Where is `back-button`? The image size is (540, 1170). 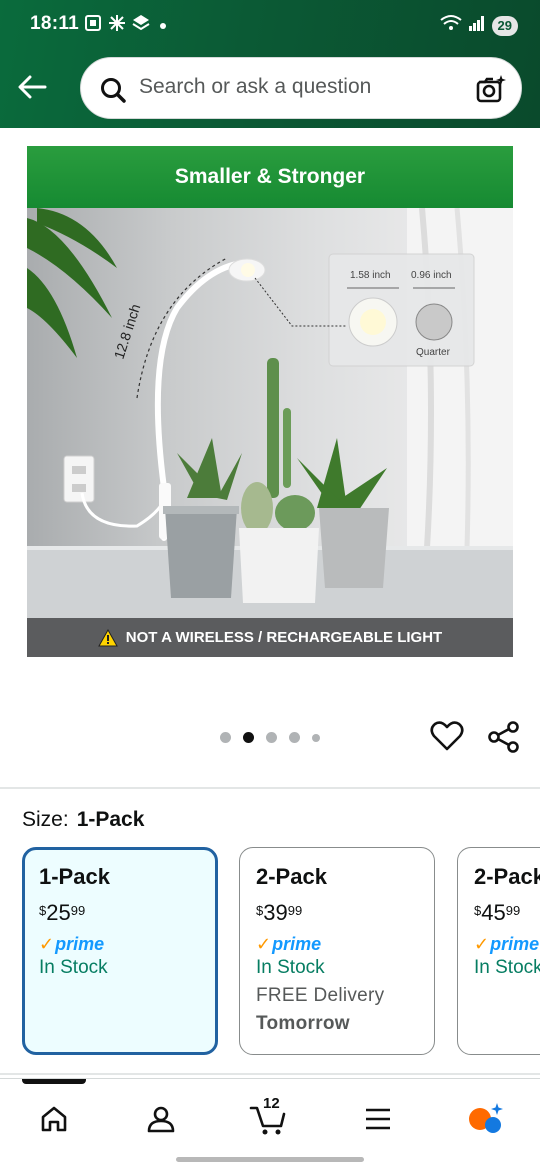 back-button is located at coordinates (32, 87).